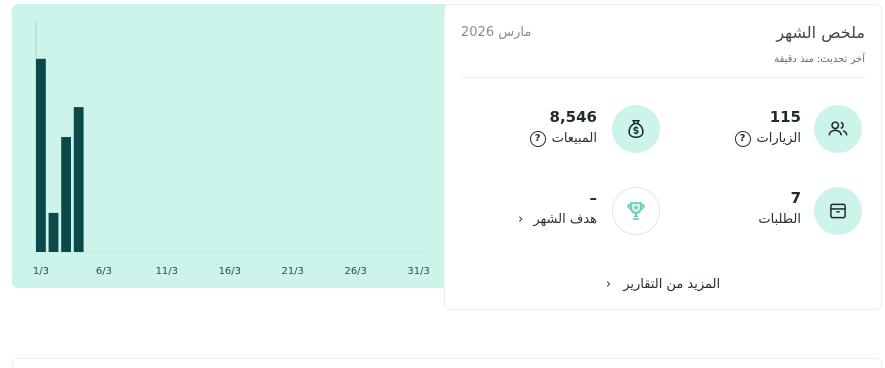 The width and height of the screenshot is (885, 368). What do you see at coordinates (778, 138) in the screenshot?
I see `visits-label: الزيارات` at bounding box center [778, 138].